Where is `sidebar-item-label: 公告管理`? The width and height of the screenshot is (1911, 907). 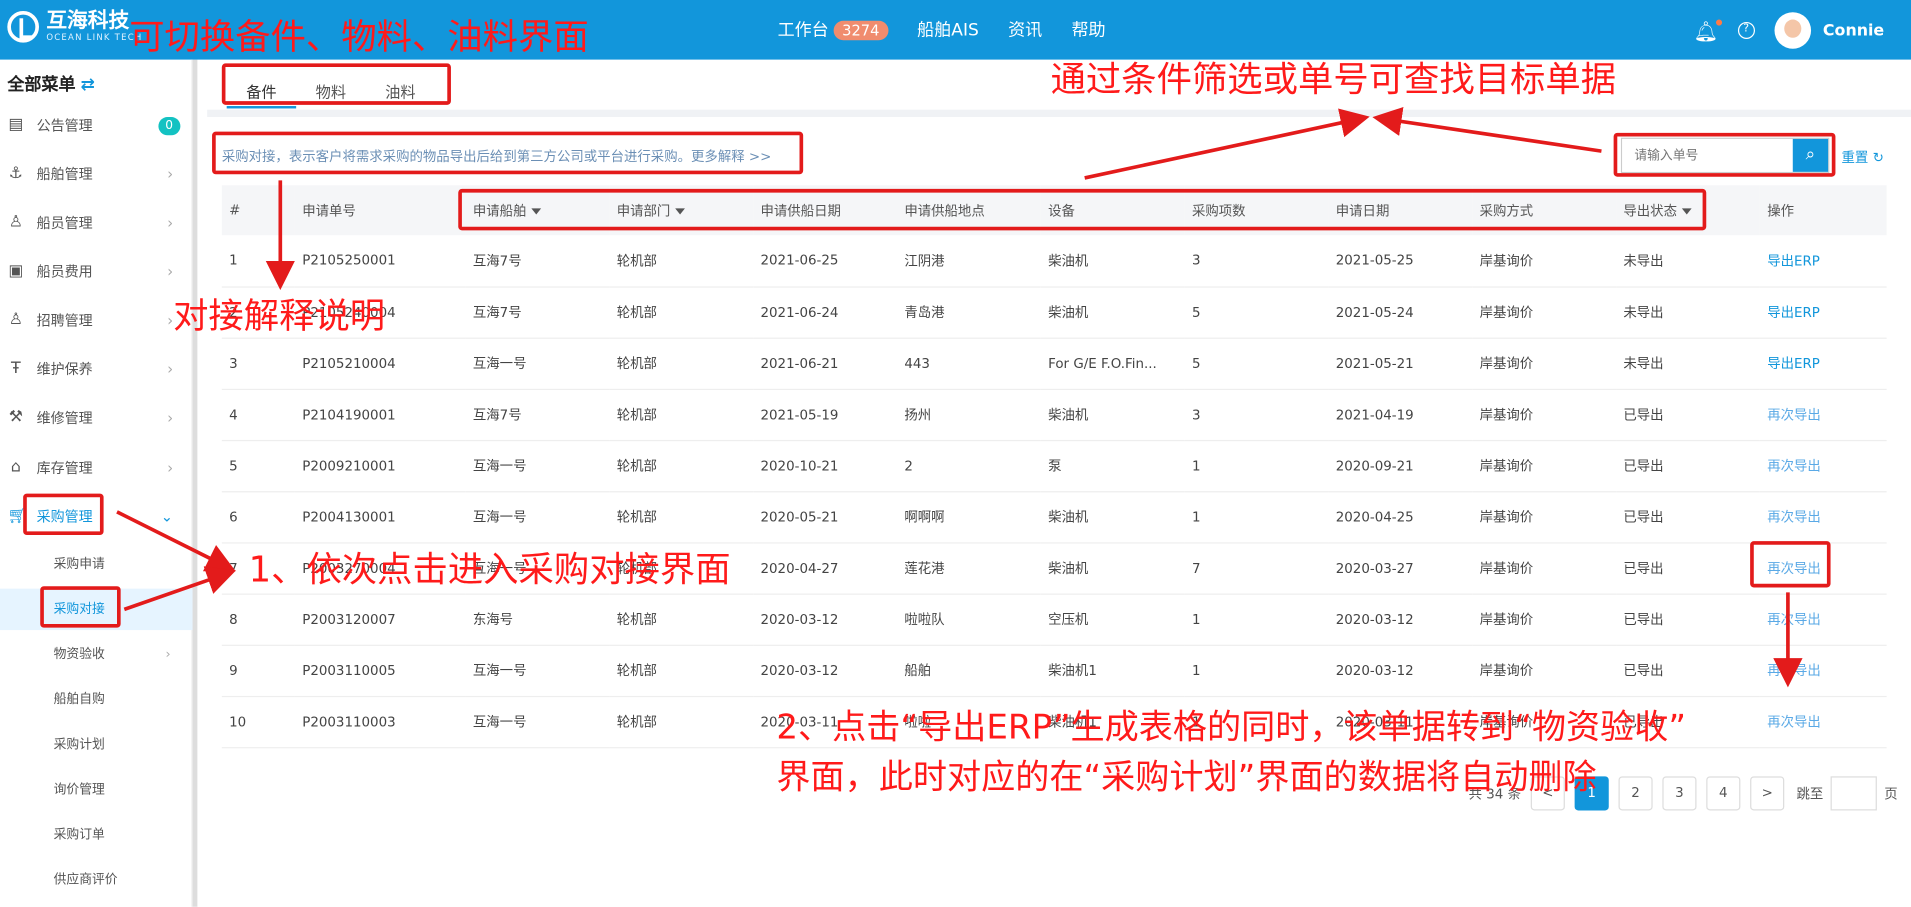
sidebar-item-label: 公告管理 is located at coordinates (64, 126).